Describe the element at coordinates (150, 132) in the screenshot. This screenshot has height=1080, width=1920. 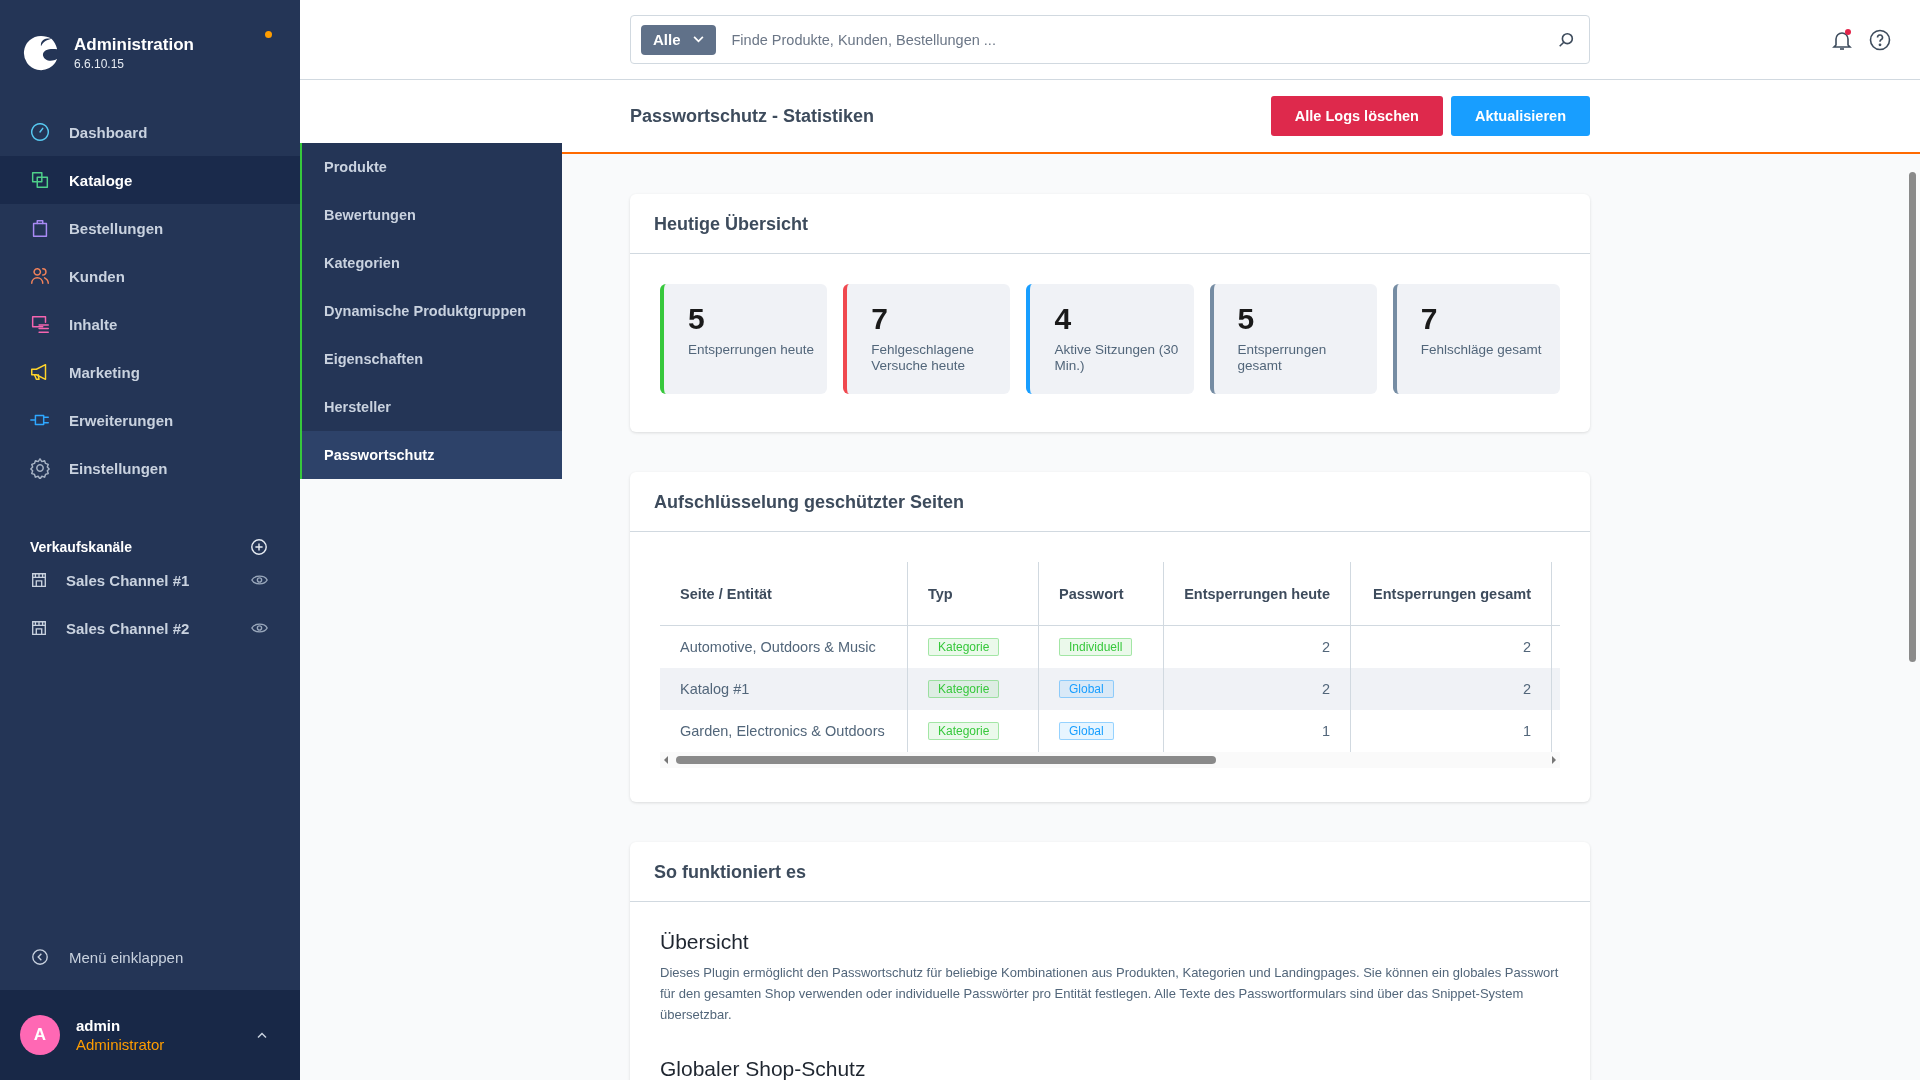
I see `nav-item: Dashboard` at that location.